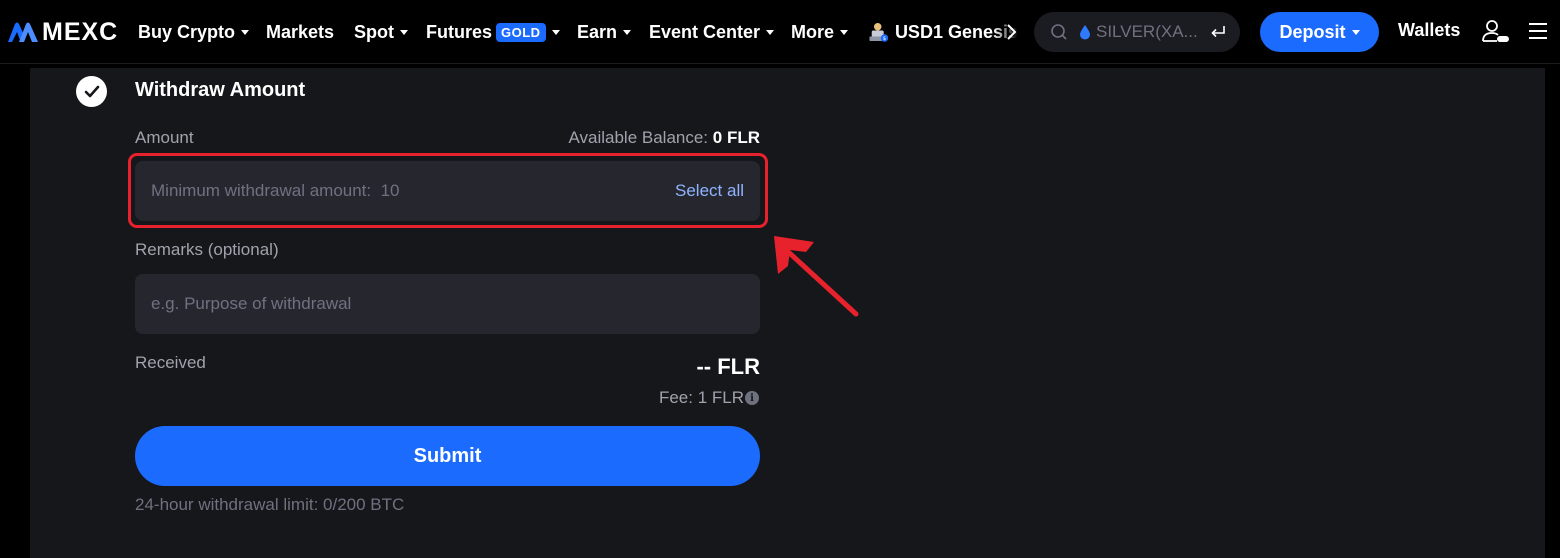 The image size is (1560, 558). Describe the element at coordinates (597, 31) in the screenshot. I see `nav-earn-label: Earn` at that location.